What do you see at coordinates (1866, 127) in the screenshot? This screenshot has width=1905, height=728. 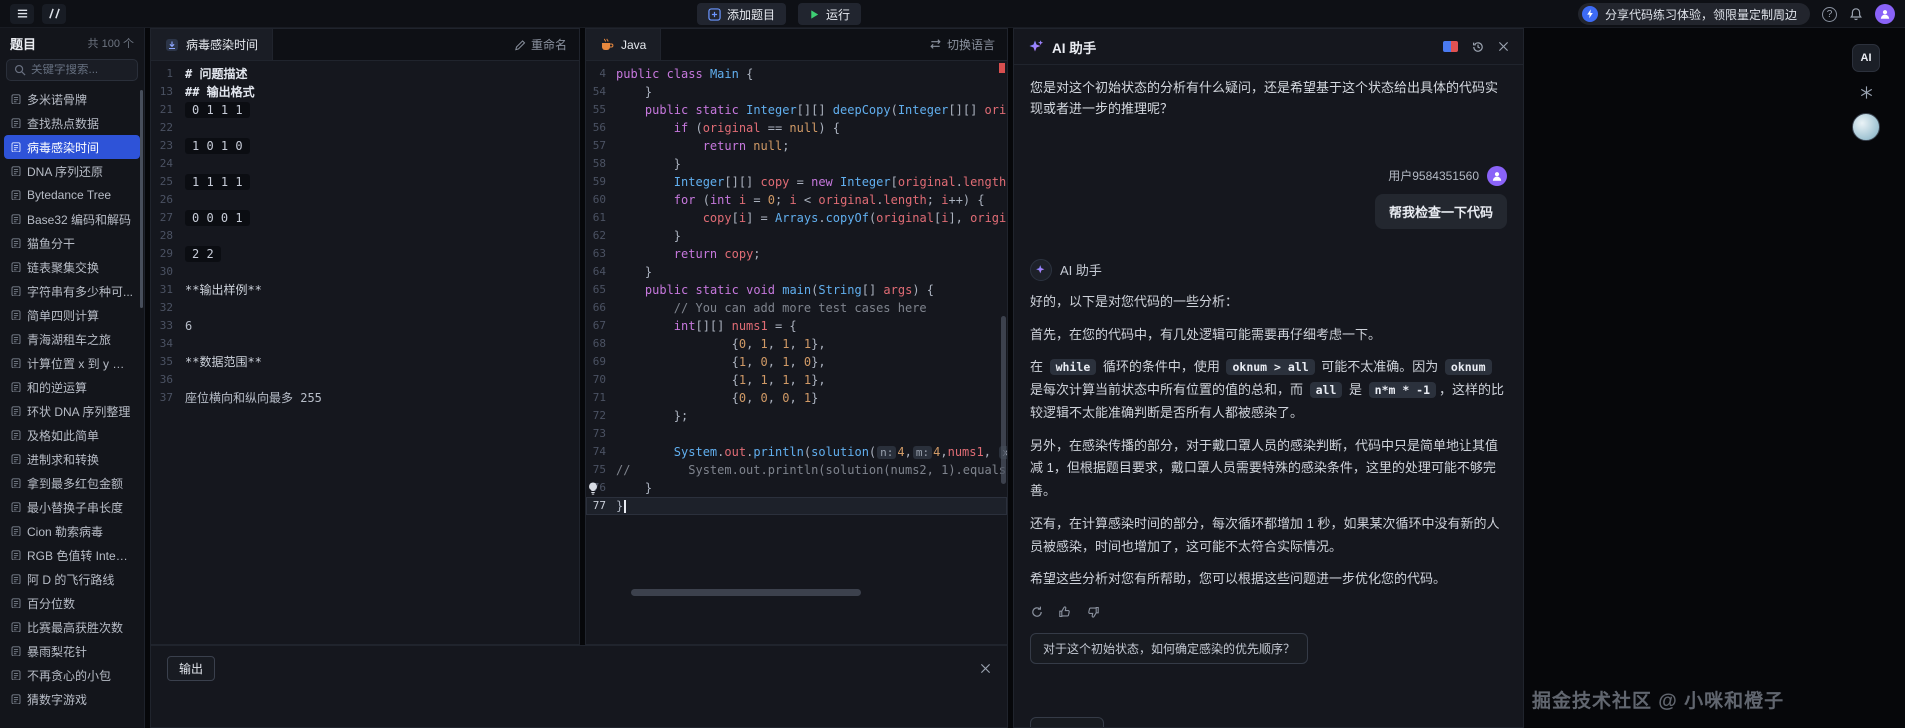 I see `mascot-avatar` at bounding box center [1866, 127].